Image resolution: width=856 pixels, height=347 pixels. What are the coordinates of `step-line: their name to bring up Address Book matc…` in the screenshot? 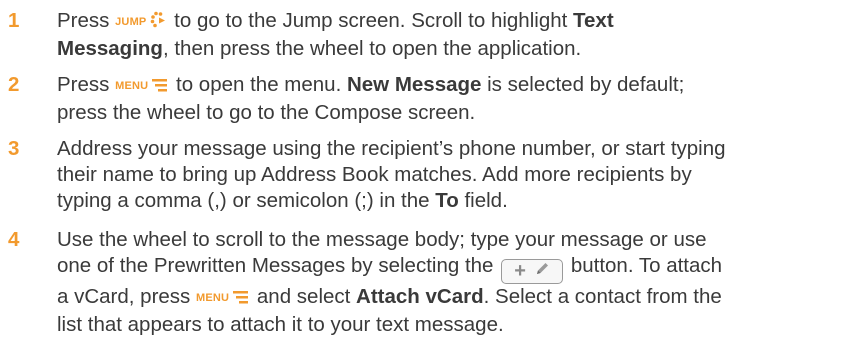 It's located at (453, 175).